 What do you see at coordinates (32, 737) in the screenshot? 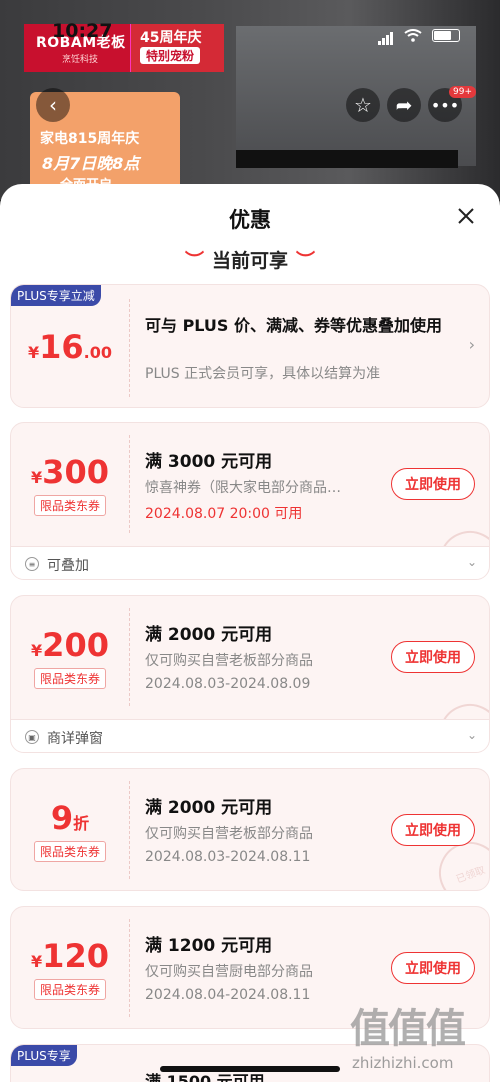
I see `popup-icon: ▣` at bounding box center [32, 737].